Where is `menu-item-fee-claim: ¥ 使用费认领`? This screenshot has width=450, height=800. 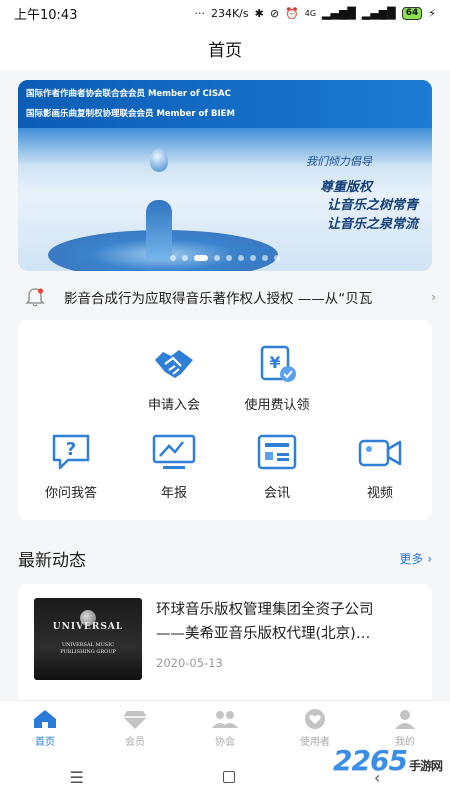
menu-item-fee-claim: ¥ 使用费认领 is located at coordinates (277, 377).